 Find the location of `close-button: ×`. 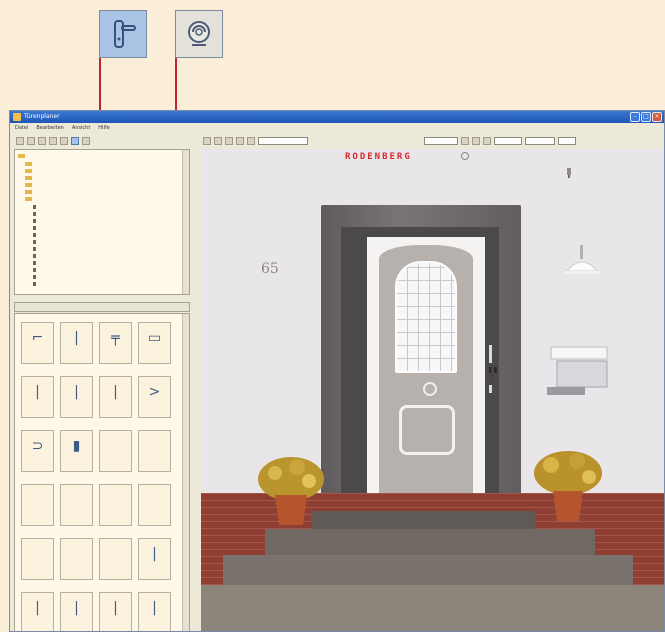

close-button: × is located at coordinates (657, 117).